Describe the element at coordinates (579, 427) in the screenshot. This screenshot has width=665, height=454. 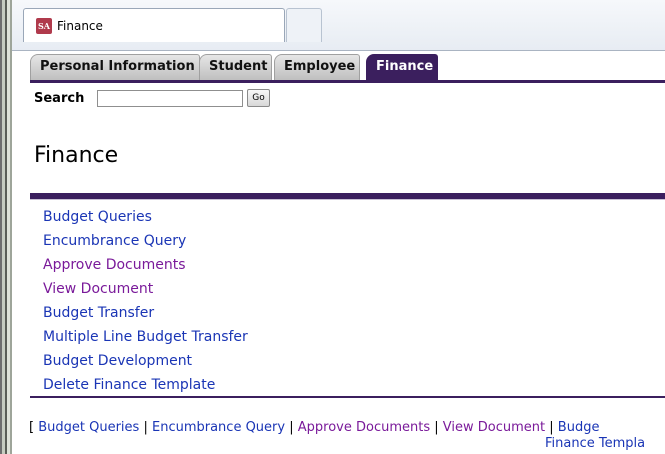
I see `footer-budget-link: Budge` at that location.